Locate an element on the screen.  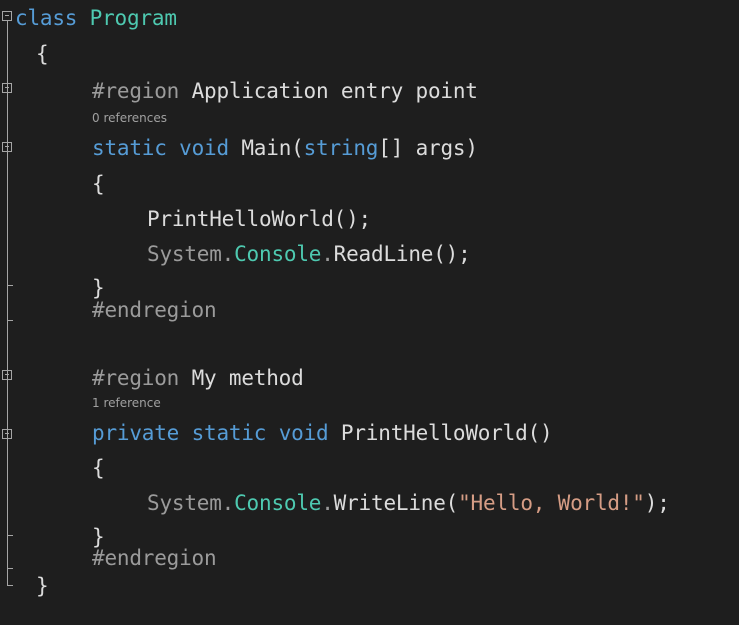
code-line-class-close-brace: } is located at coordinates (369, 586).